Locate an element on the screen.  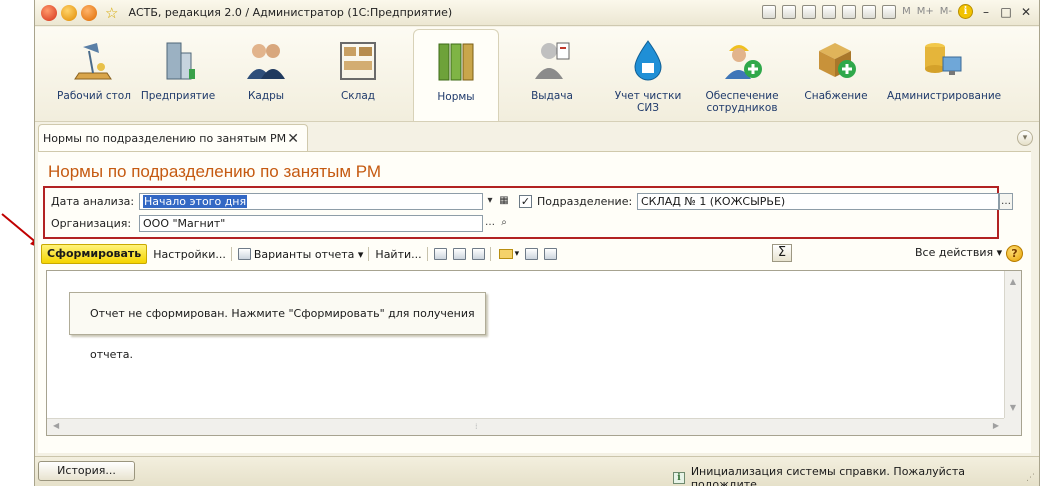
maximize-button: □ is located at coordinates (1006, 12).